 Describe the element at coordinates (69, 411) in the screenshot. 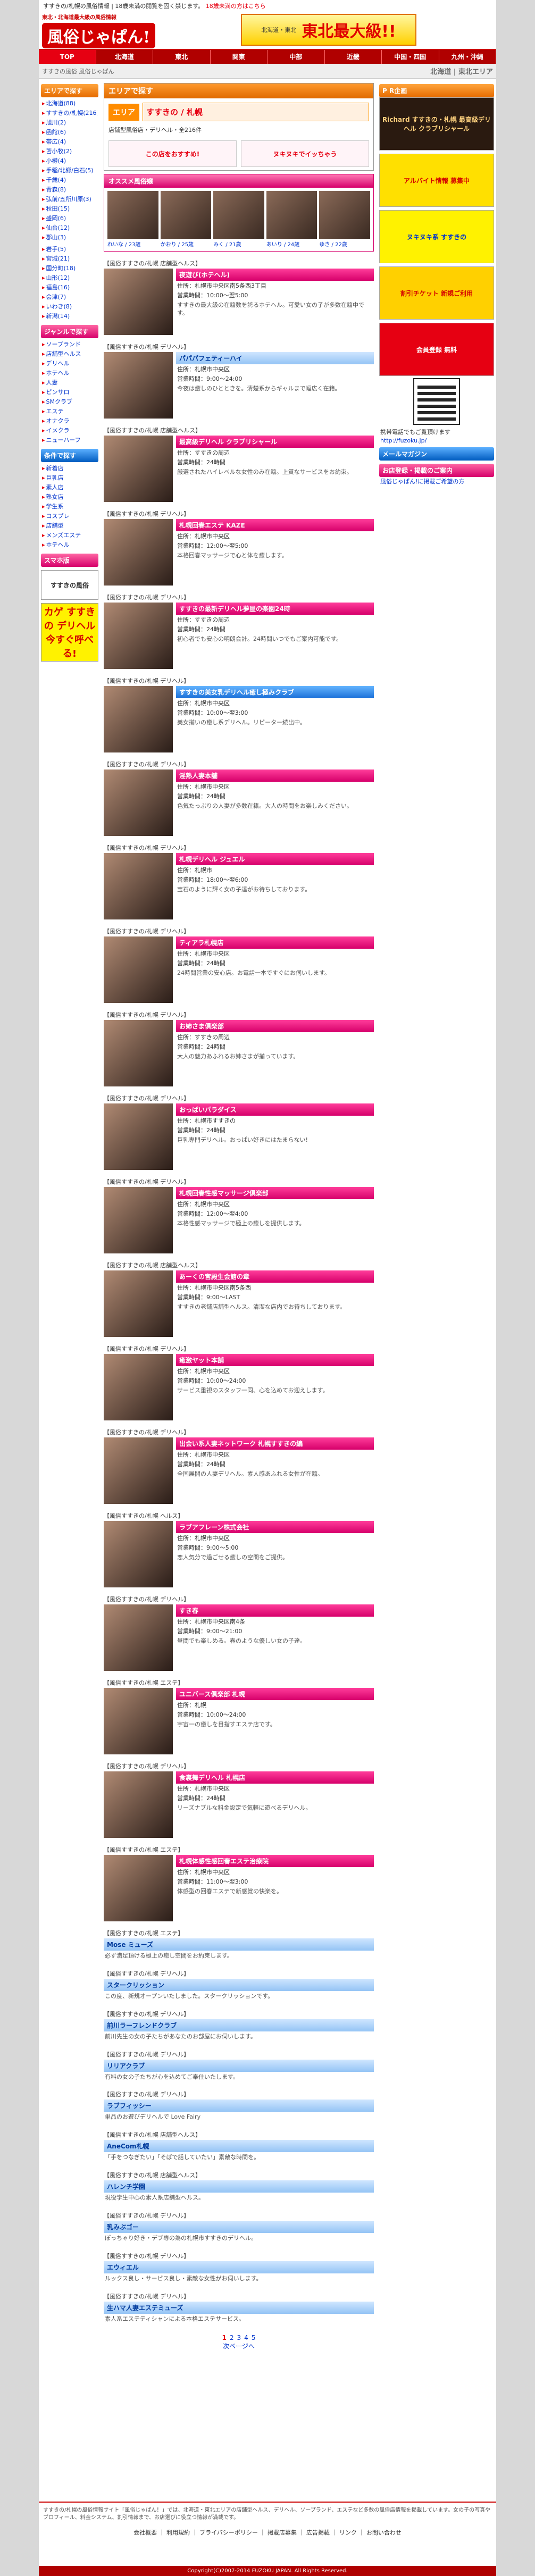

I see `sidebar-link: エステ` at that location.